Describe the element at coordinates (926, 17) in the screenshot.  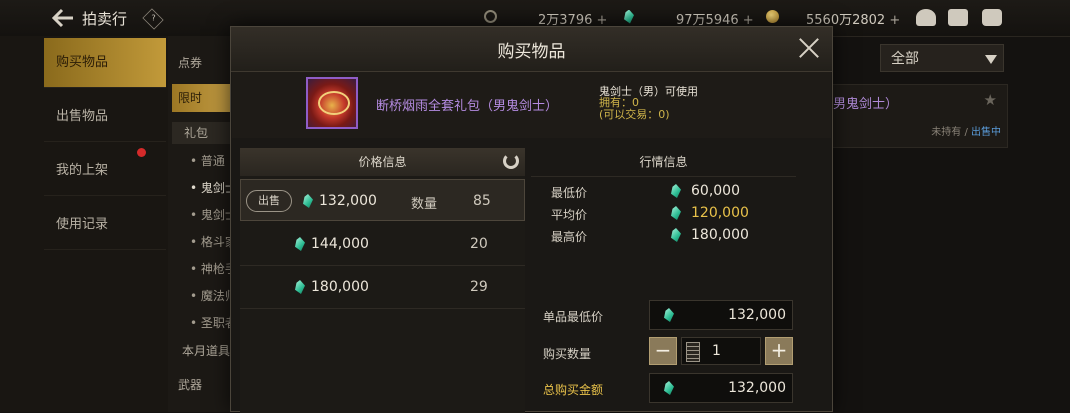
I see `bag-icon` at that location.